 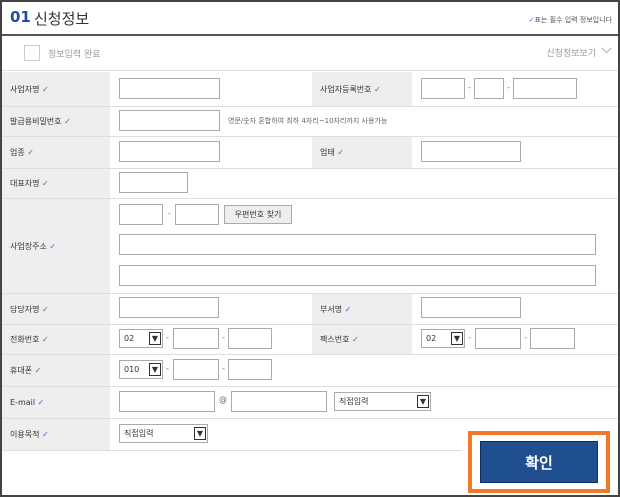 What do you see at coordinates (362, 309) in the screenshot?
I see `label-department: 부서명 ✓` at bounding box center [362, 309].